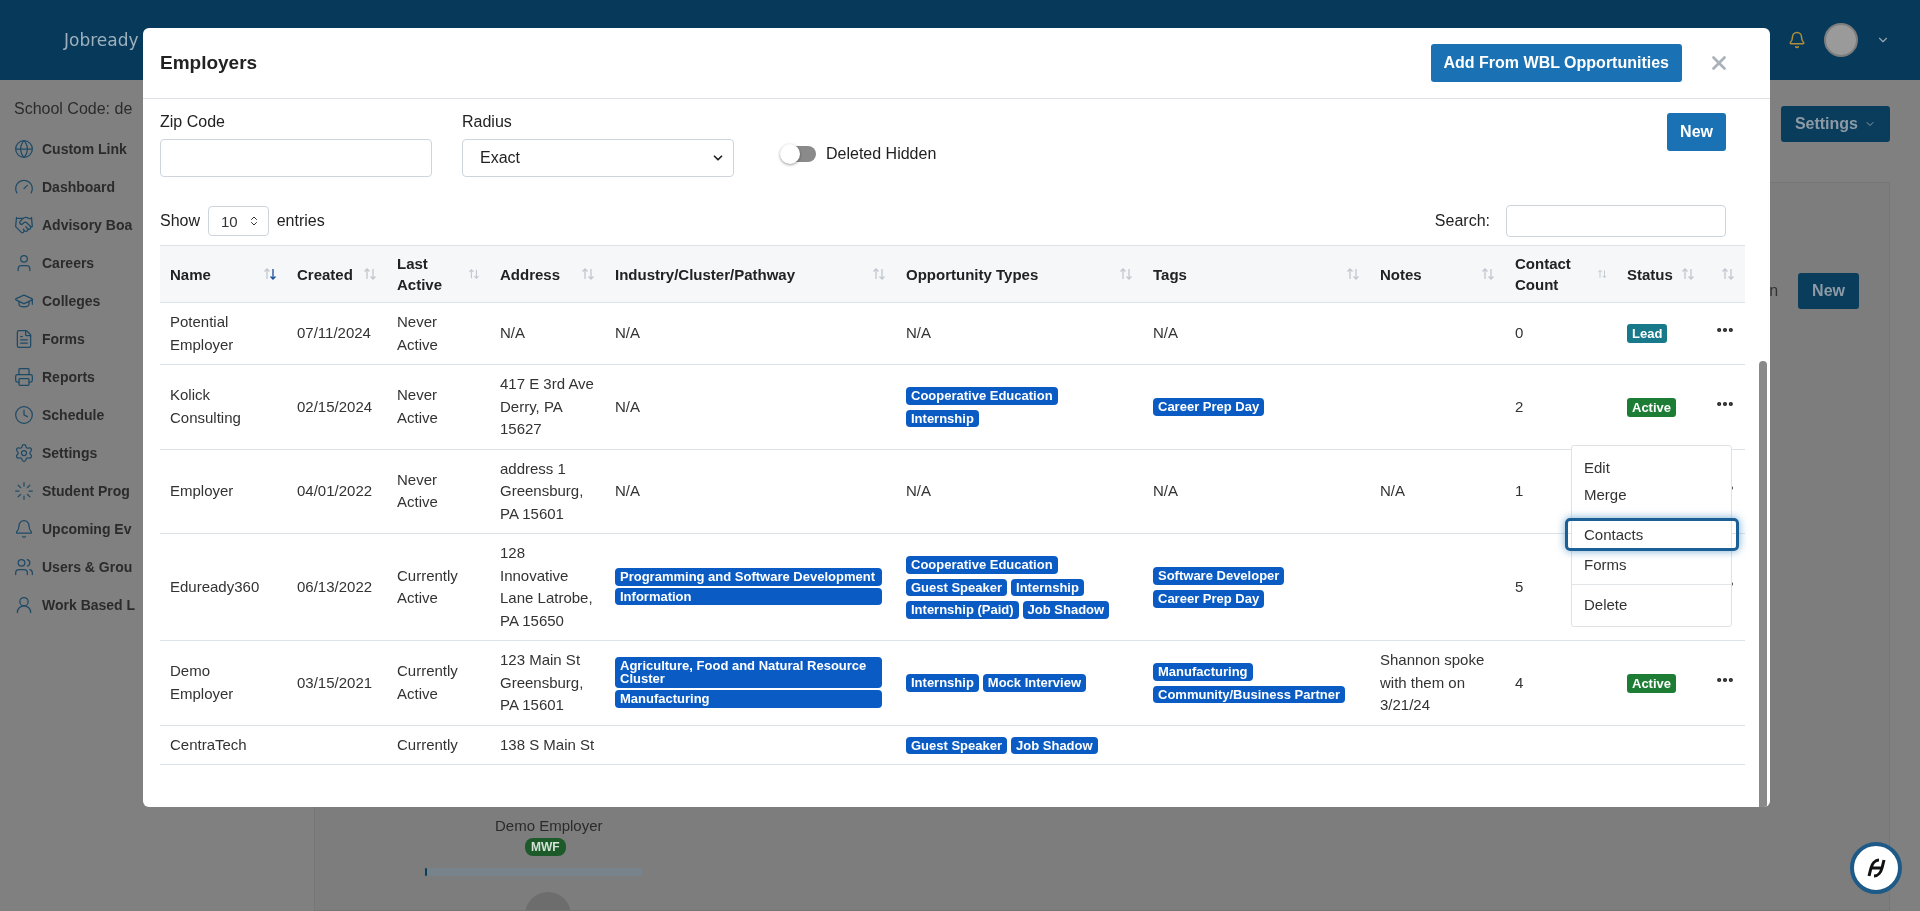 This screenshot has height=911, width=1920. Describe the element at coordinates (1034, 683) in the screenshot. I see `tag-badge: Mock Interview` at that location.